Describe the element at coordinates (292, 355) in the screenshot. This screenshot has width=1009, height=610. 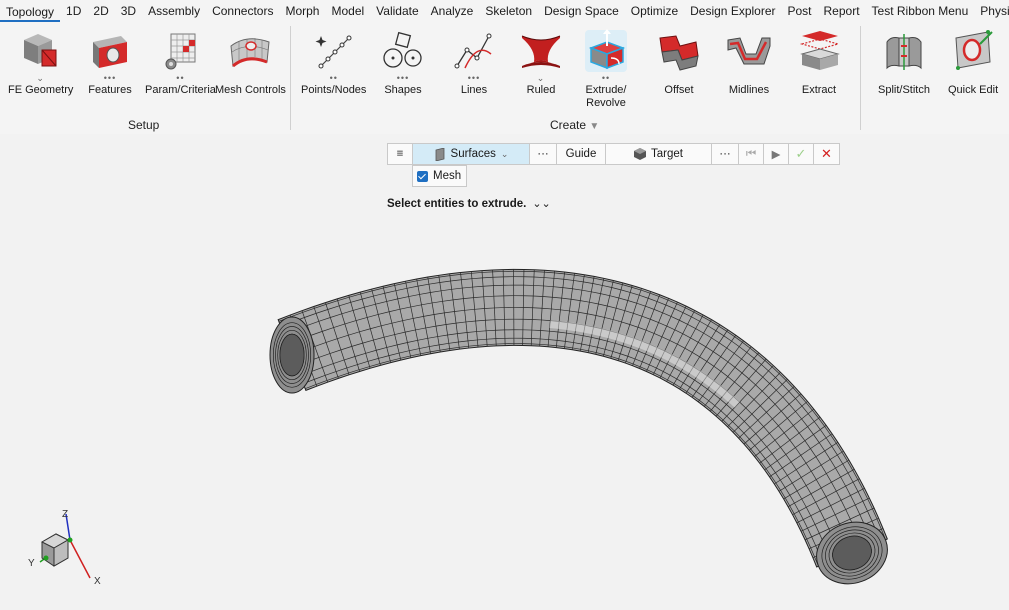
I see `tube-start-cap-bore` at that location.